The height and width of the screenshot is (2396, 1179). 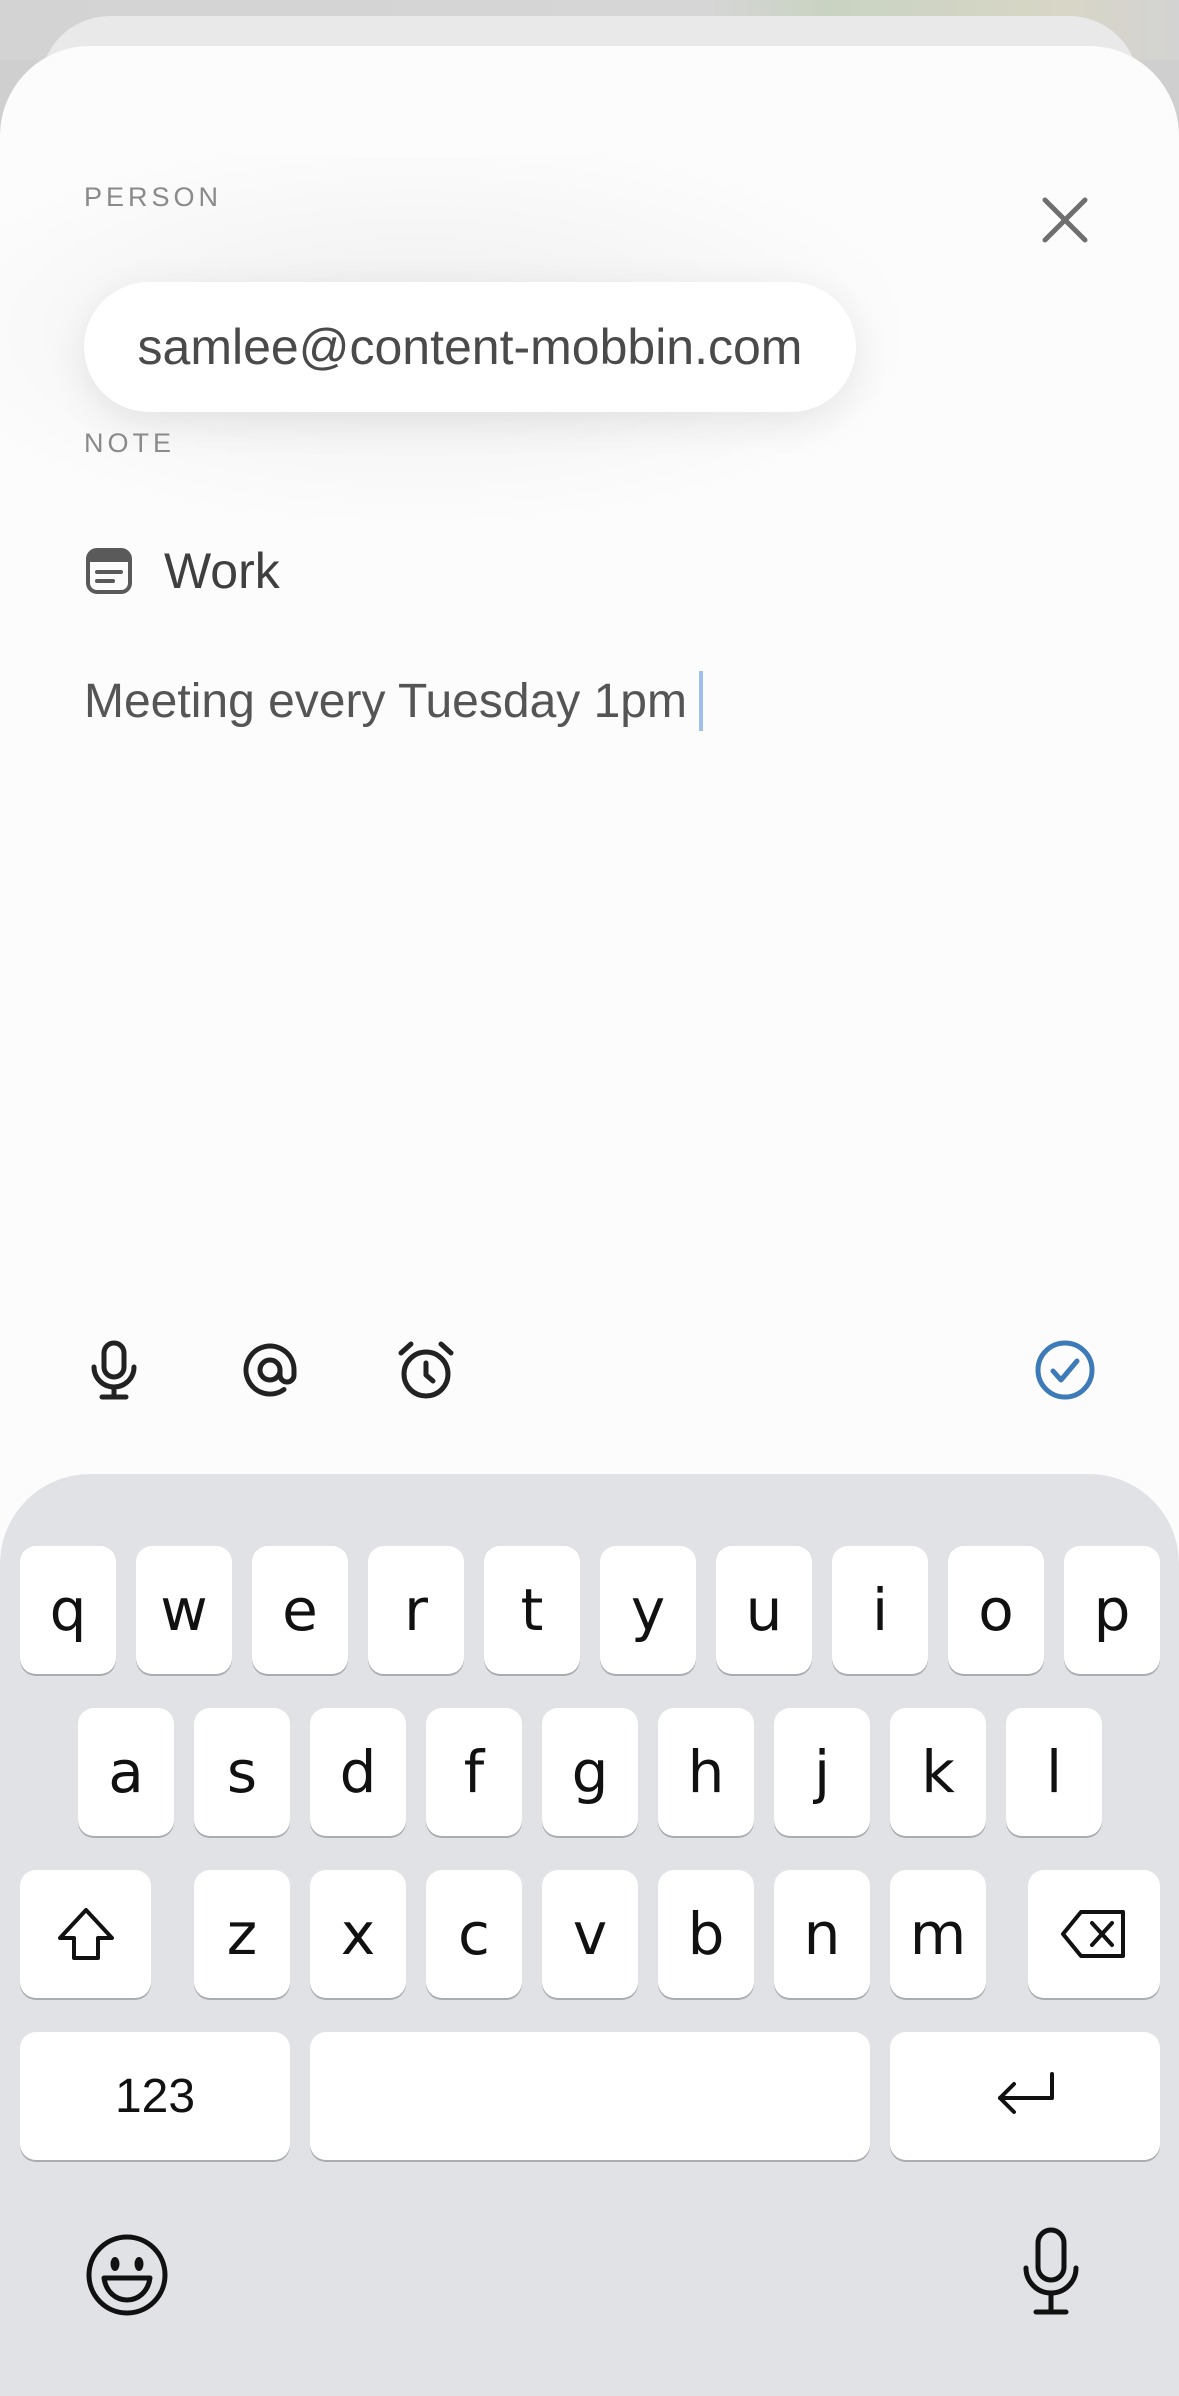 I want to click on key-r: r, so click(x=416, y=1610).